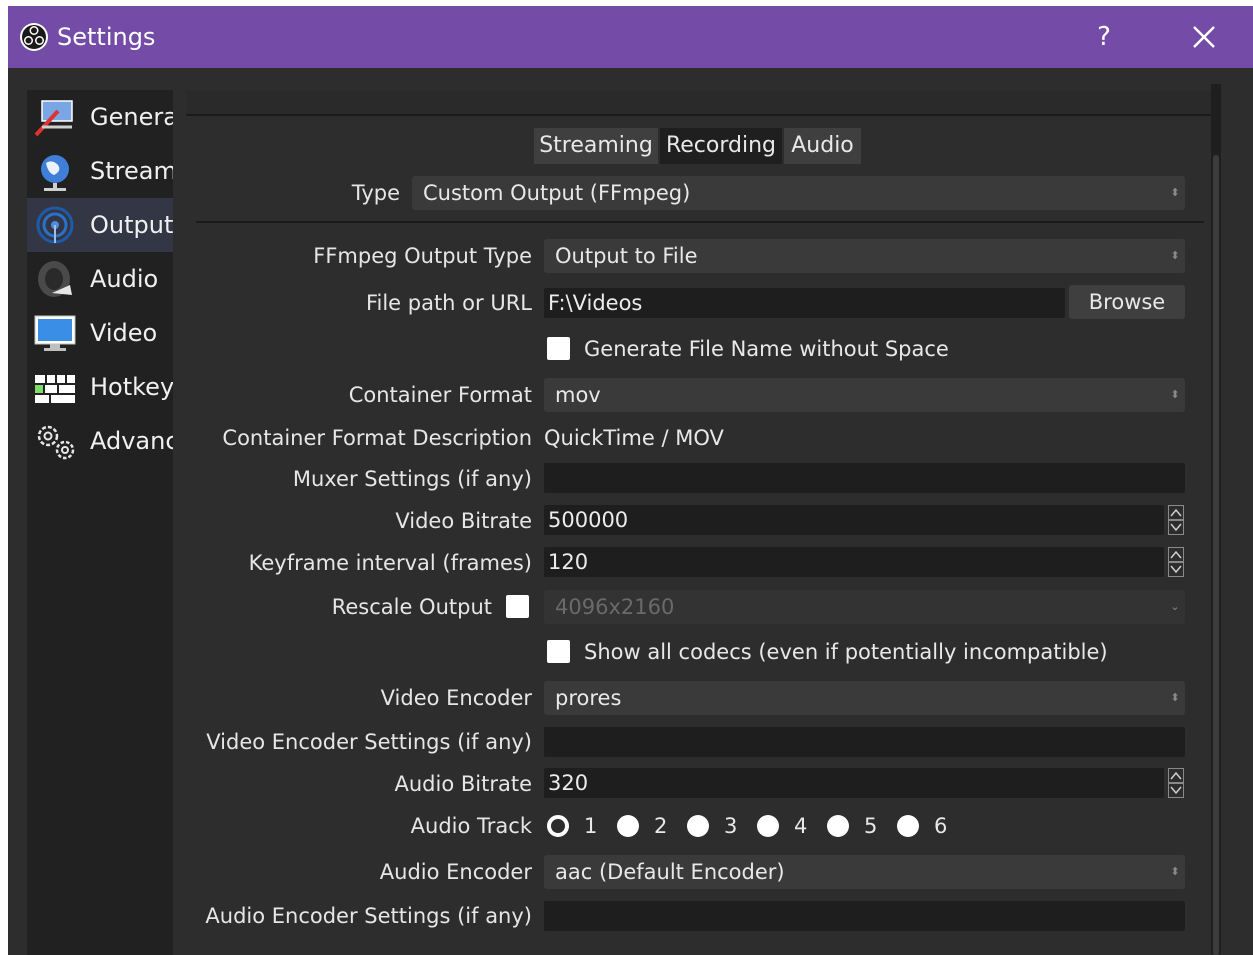 The width and height of the screenshot is (1253, 955). I want to click on container-format-select: mov ⬍, so click(864, 395).